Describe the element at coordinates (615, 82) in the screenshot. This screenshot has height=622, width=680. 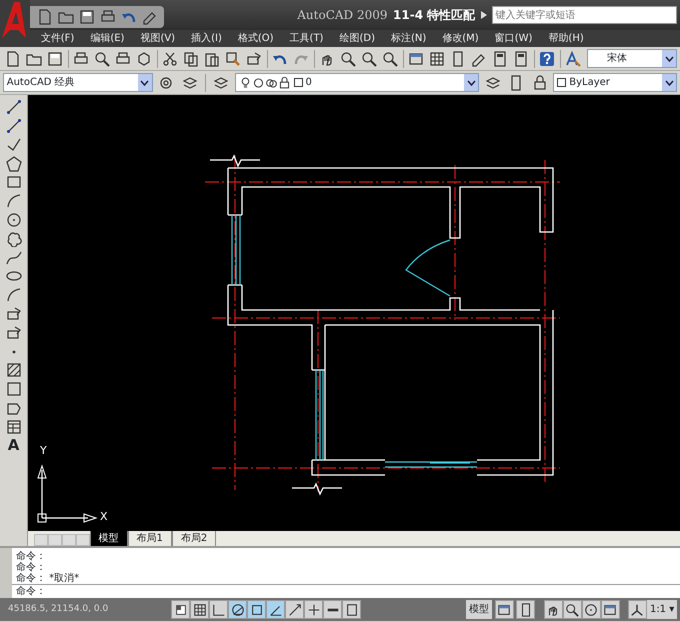
I see `color-dropdown: ByLayer` at that location.